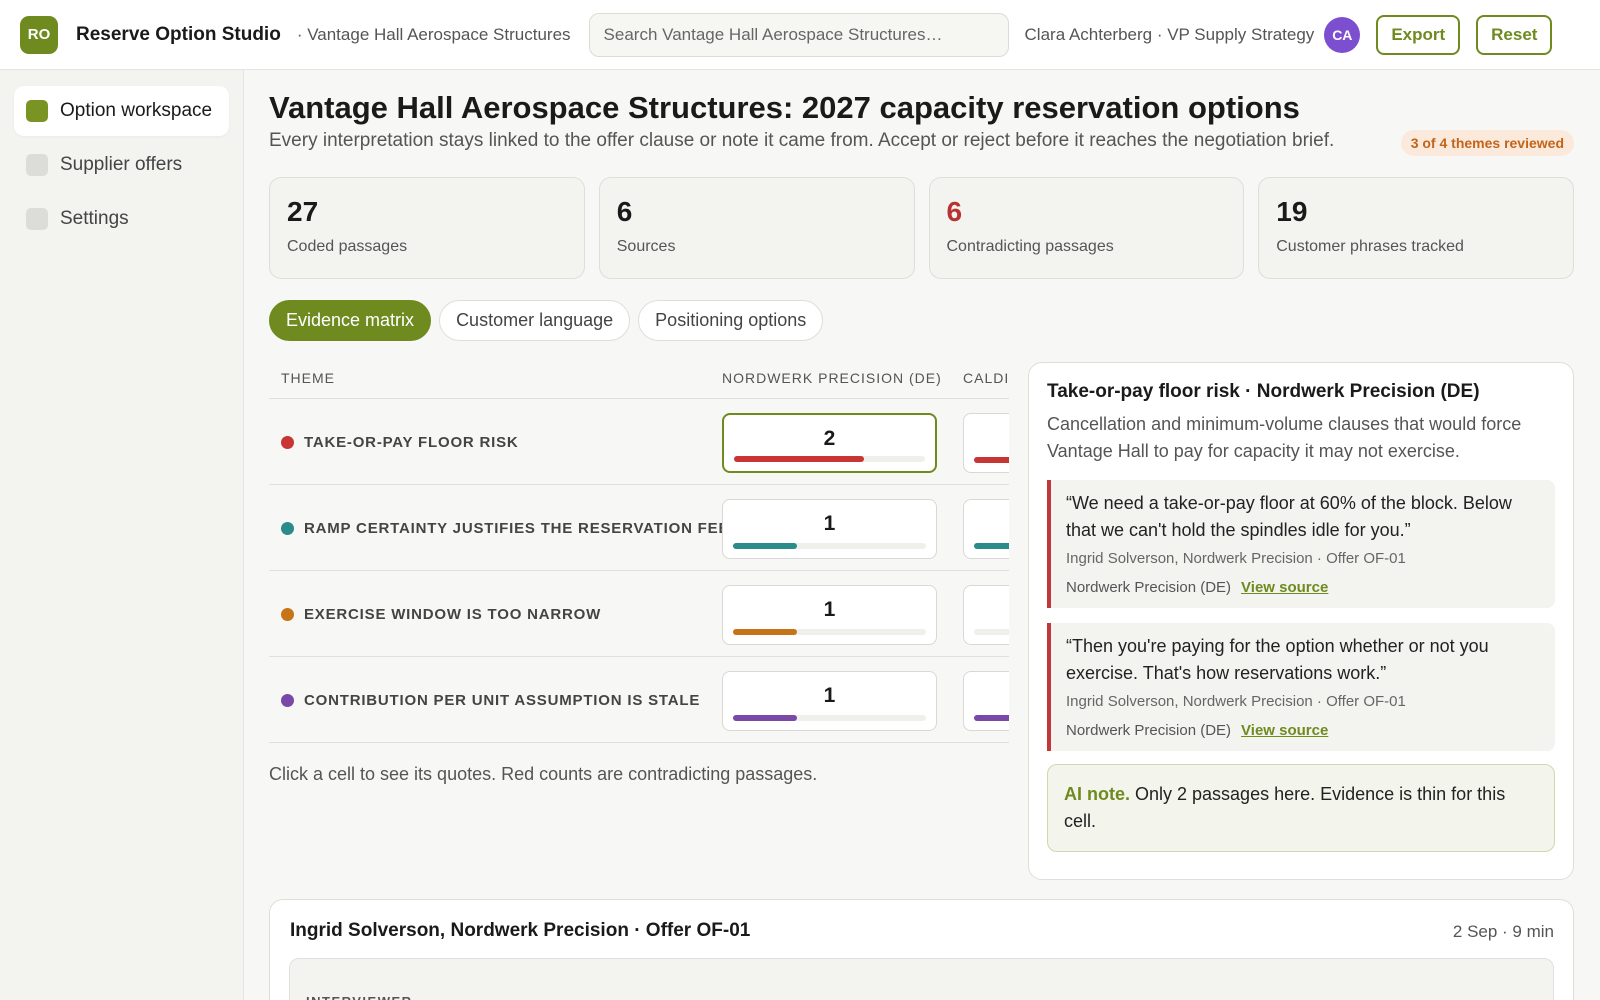  What do you see at coordinates (94, 218) in the screenshot?
I see `sidebar-item-label: Settings` at bounding box center [94, 218].